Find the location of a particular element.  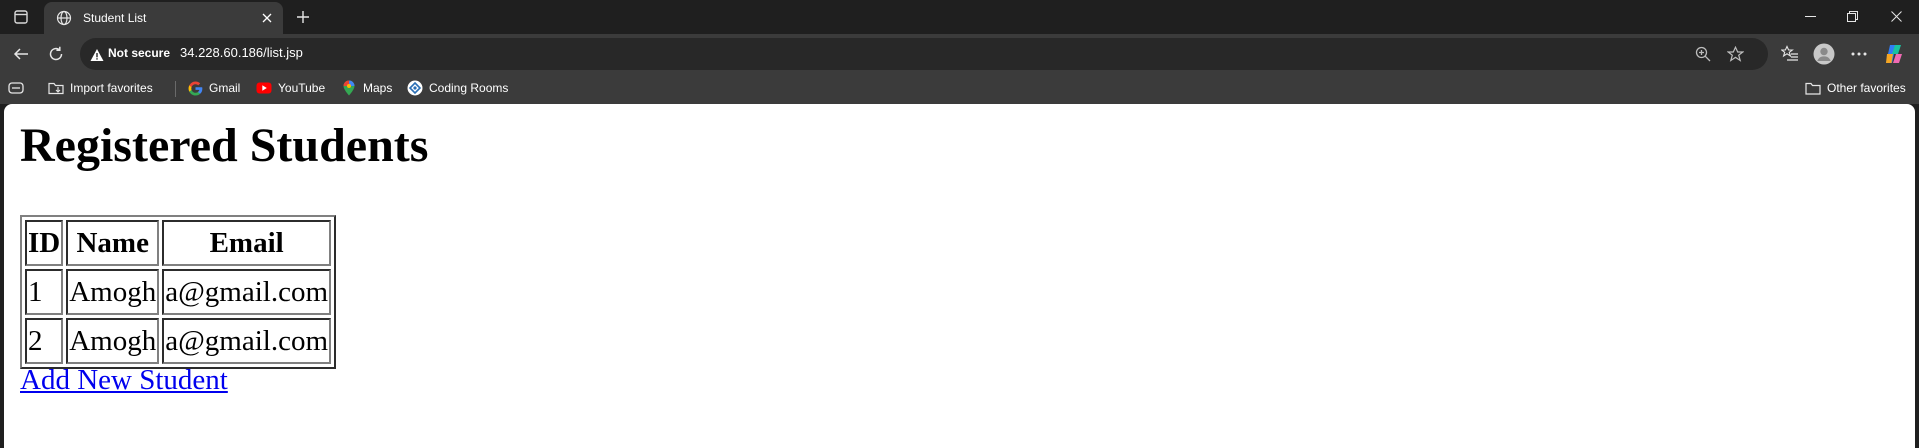

new-tab-icon is located at coordinates (303, 17).